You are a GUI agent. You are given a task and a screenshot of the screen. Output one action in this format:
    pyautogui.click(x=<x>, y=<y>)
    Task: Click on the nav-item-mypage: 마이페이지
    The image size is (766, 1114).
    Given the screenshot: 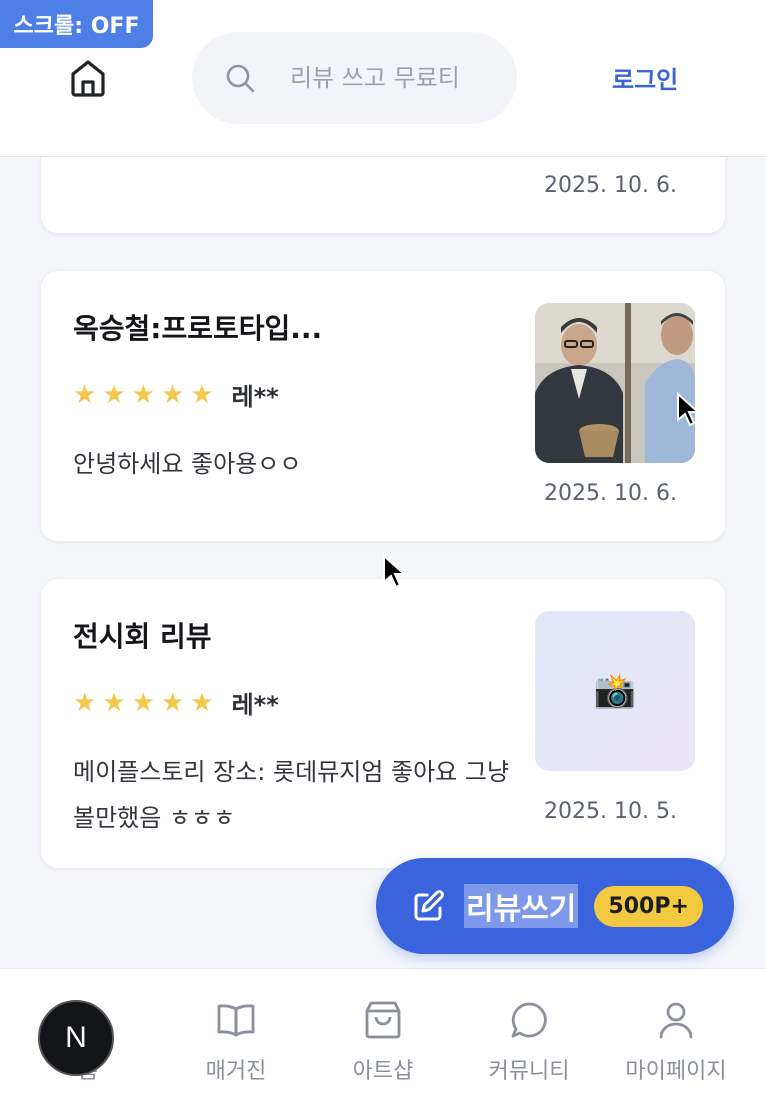 What is the action you would take?
    pyautogui.click(x=676, y=1042)
    